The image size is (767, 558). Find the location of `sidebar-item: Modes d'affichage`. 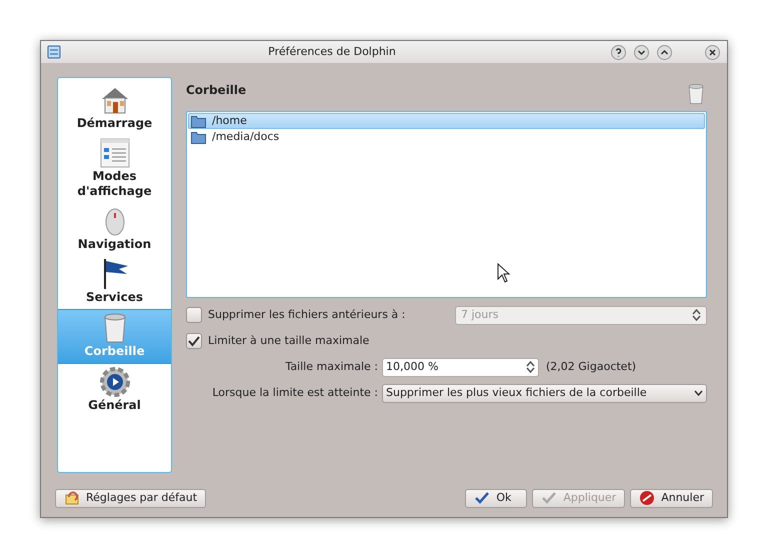

sidebar-item: Modes d'affichage is located at coordinates (114, 169).